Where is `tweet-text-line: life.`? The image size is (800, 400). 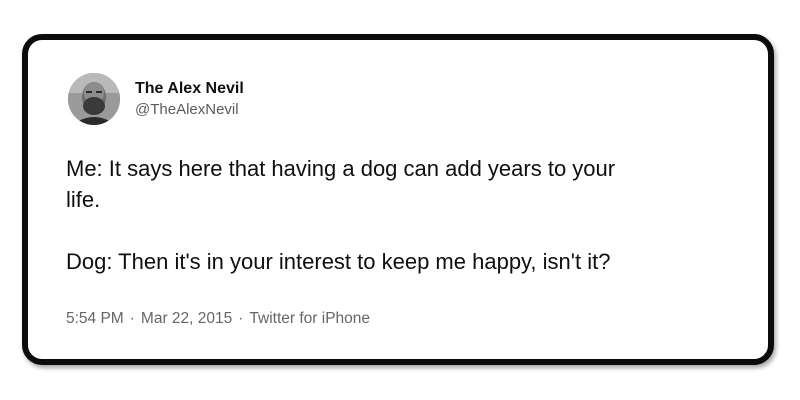 tweet-text-line: life. is located at coordinates (83, 199).